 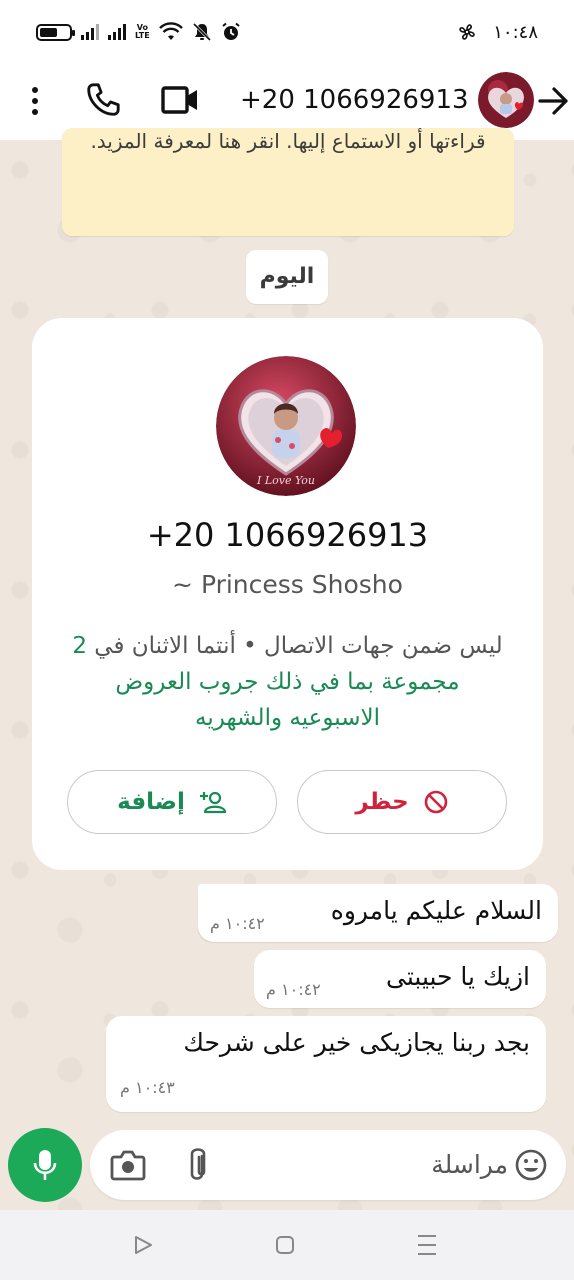 I want to click on nav-back-icon, so click(x=143, y=1245).